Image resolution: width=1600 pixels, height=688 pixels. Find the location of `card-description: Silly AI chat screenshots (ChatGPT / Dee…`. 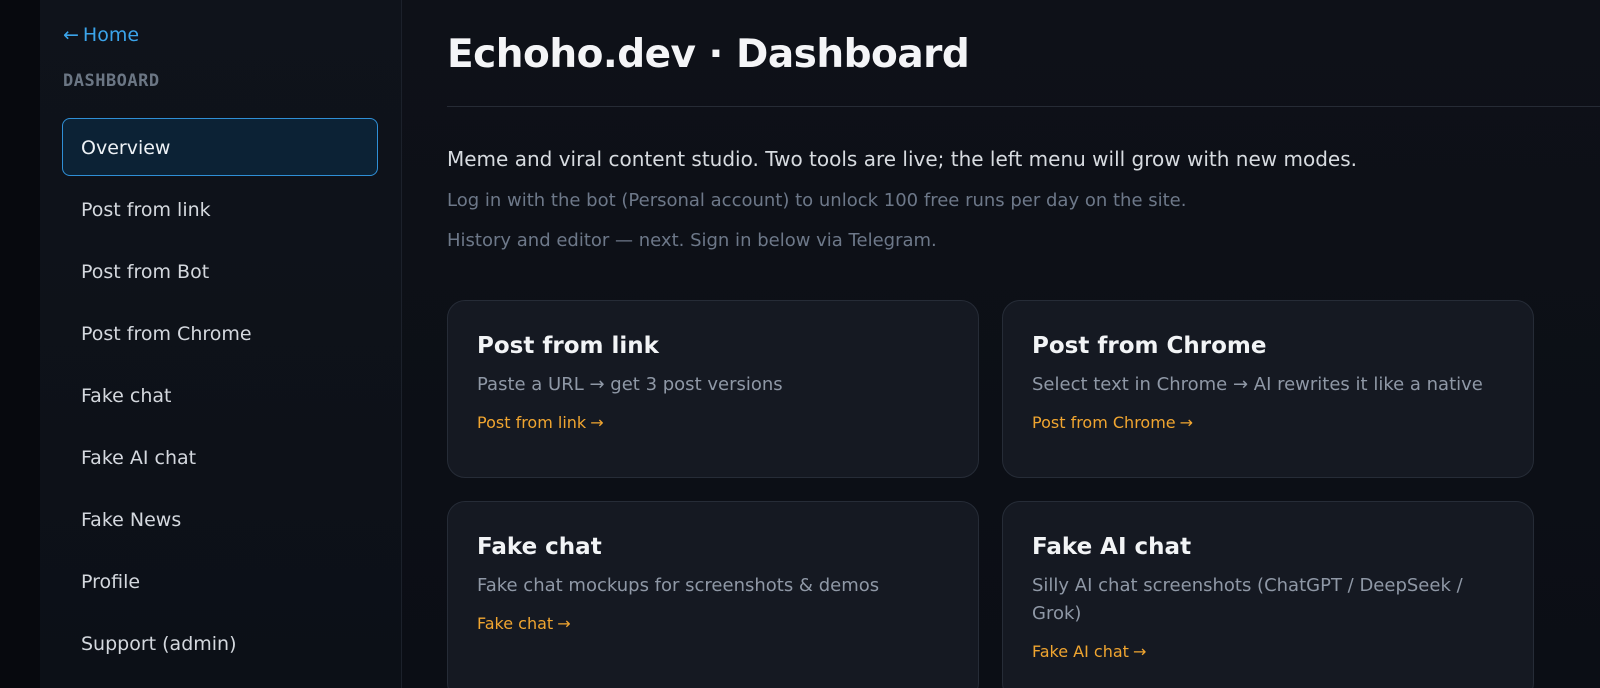

card-description: Silly AI chat screenshots (ChatGPT / Dee… is located at coordinates (1247, 599).